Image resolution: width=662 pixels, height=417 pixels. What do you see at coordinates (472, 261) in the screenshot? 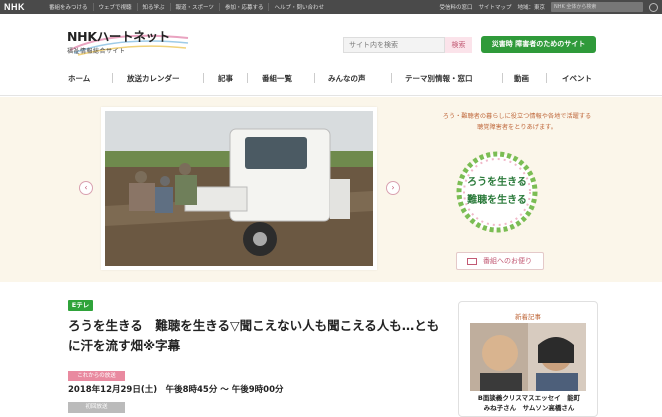
I see `mail-icon` at bounding box center [472, 261].